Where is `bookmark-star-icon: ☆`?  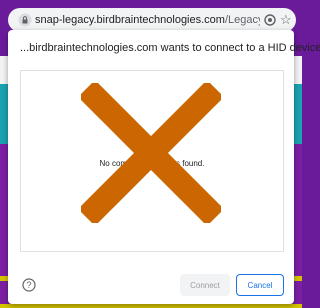 bookmark-star-icon: ☆ is located at coordinates (286, 20).